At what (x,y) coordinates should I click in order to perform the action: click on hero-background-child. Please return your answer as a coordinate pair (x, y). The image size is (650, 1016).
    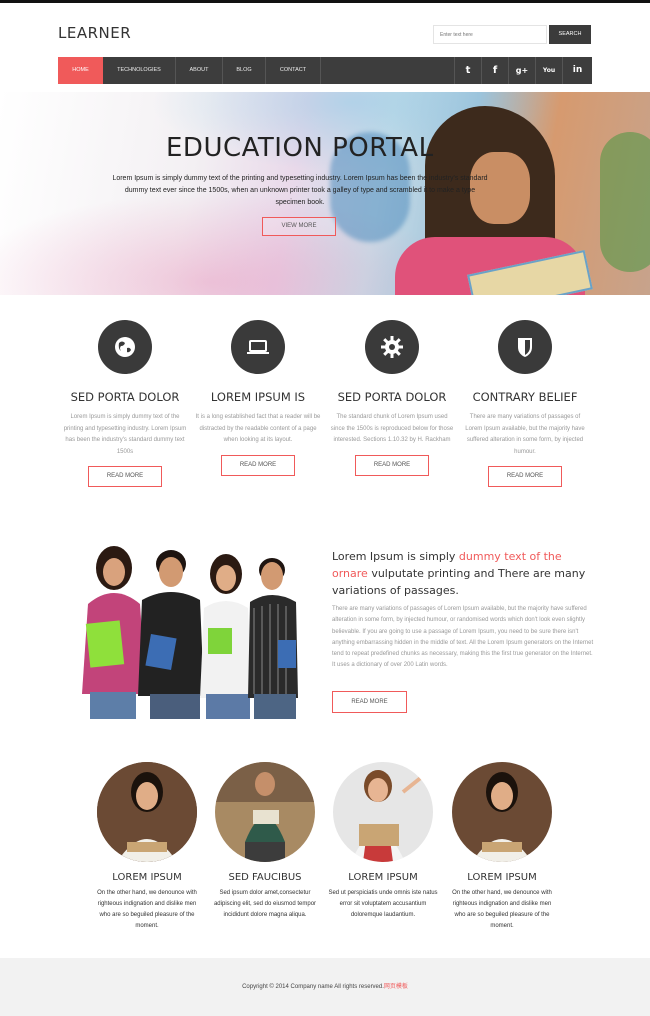
    Looking at the image, I should click on (625, 202).